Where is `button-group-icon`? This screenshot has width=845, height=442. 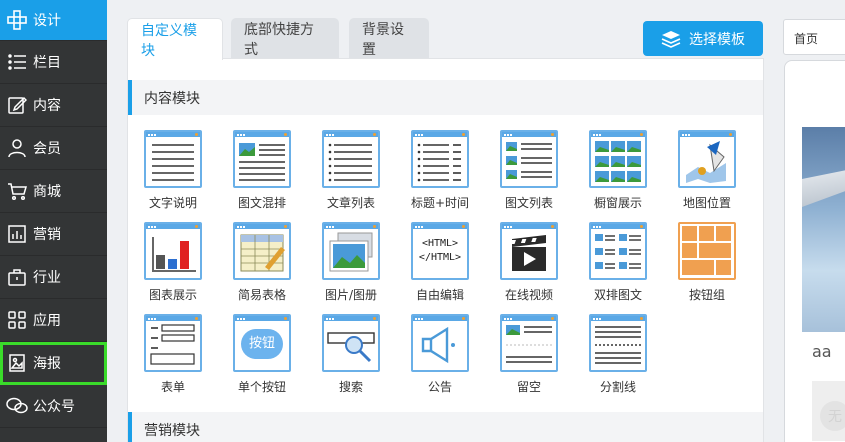 button-group-icon is located at coordinates (706, 250).